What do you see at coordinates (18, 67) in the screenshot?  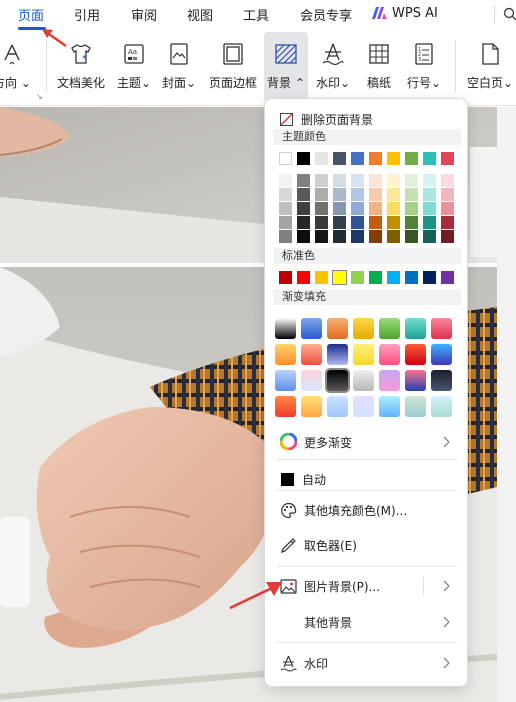 I see `orientation-button: 方向 ⌄` at bounding box center [18, 67].